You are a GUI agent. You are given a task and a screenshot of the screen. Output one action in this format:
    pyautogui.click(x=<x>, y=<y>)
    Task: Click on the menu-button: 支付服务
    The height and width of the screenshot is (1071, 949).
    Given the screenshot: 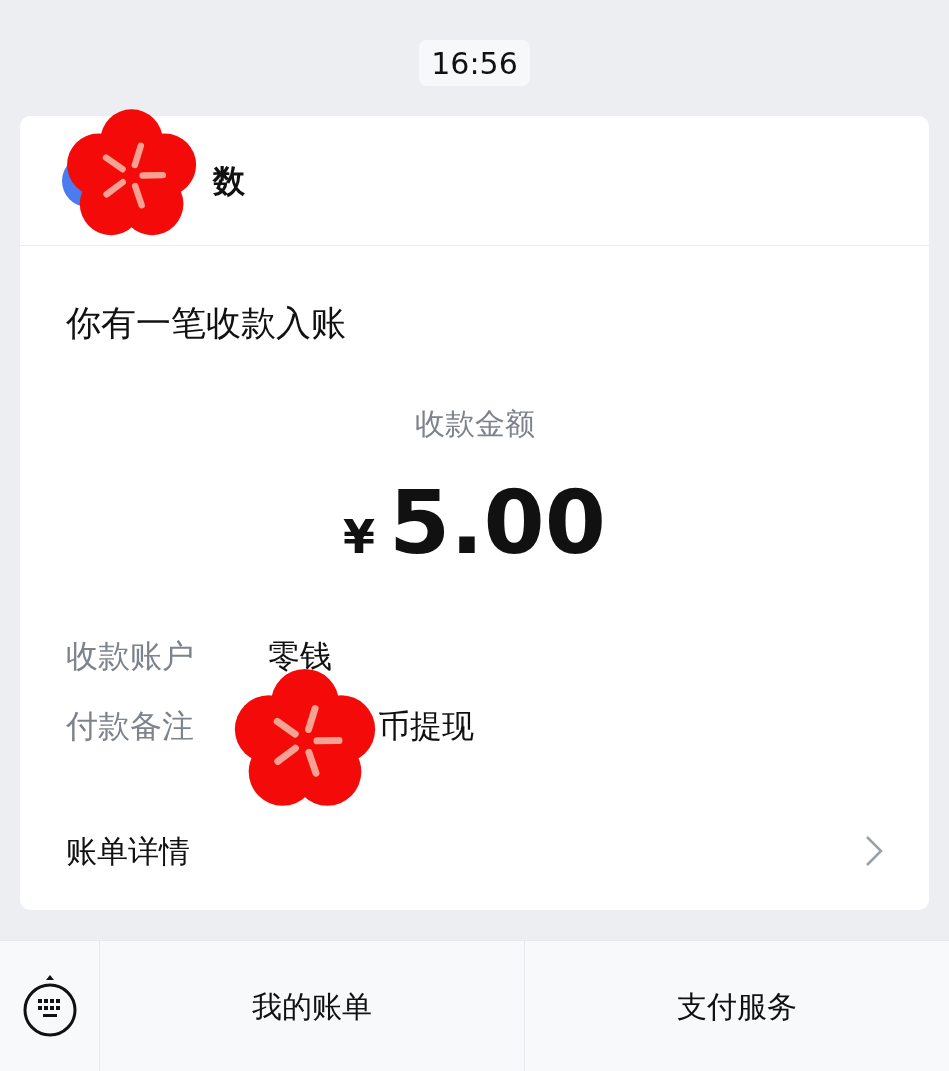 What is the action you would take?
    pyautogui.click(x=737, y=1006)
    